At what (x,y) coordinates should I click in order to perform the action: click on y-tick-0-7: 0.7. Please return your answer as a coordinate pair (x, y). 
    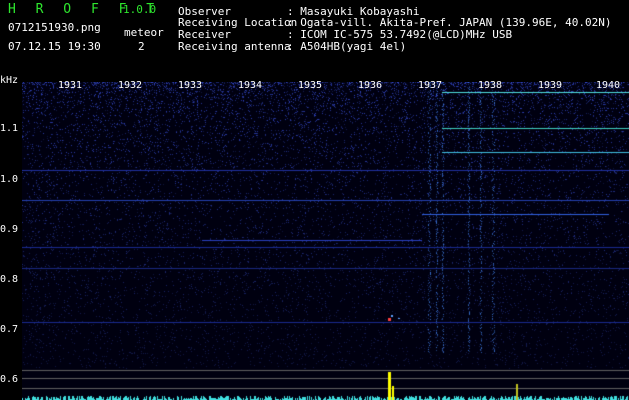
    Looking at the image, I should click on (9, 329).